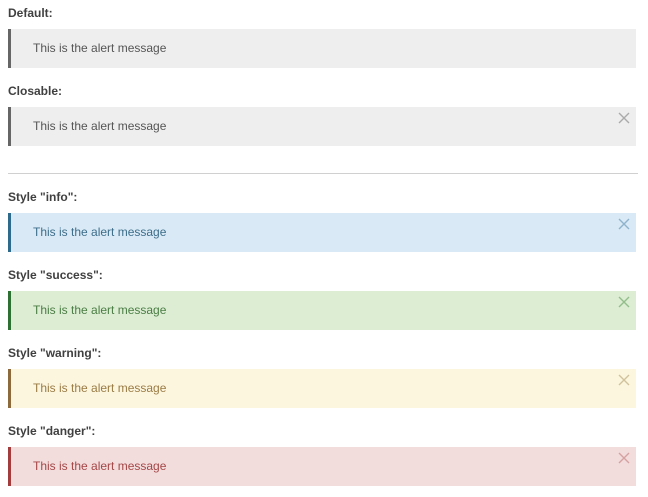  I want to click on alert-default: This is the alert message, so click(322, 48).